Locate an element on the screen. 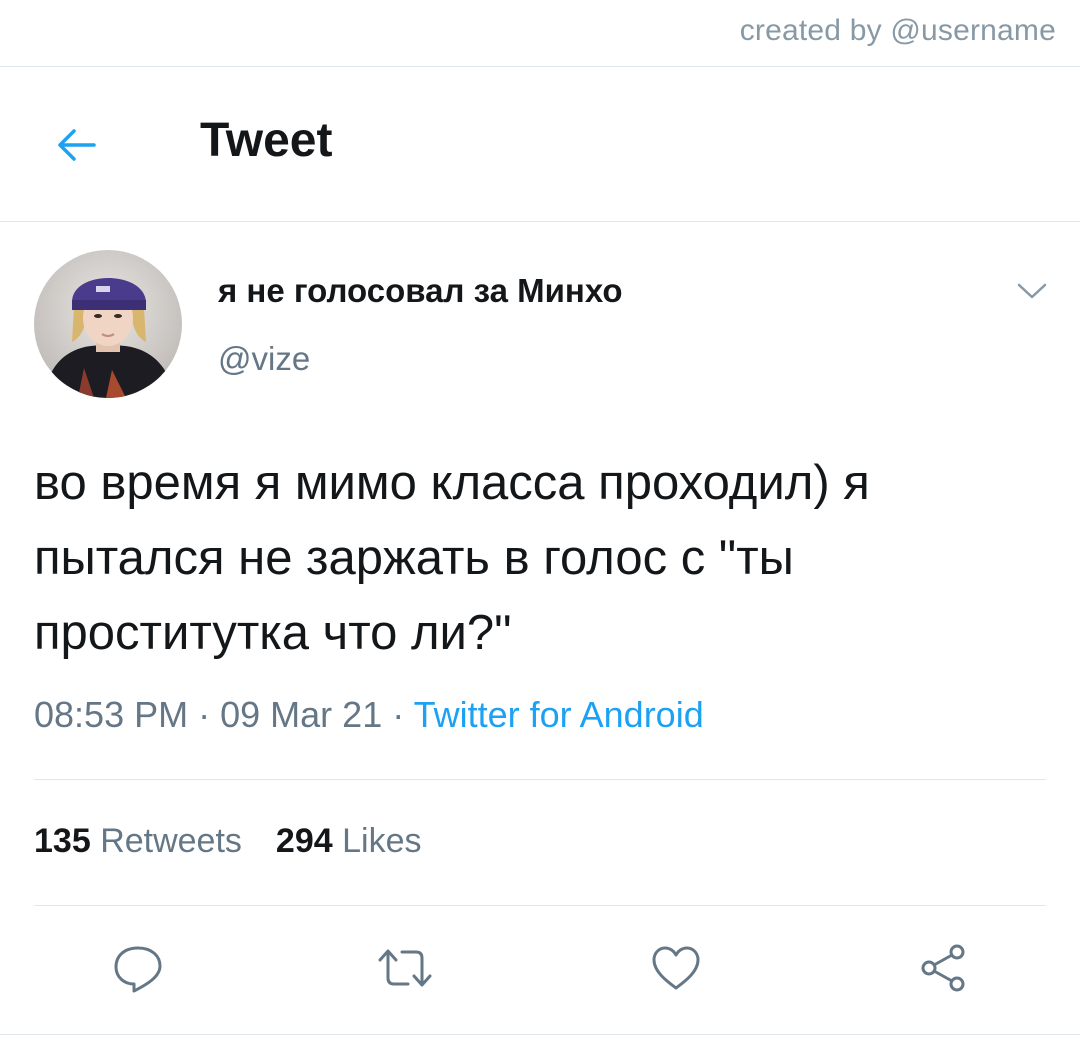 The height and width of the screenshot is (1054, 1080). chevron-down-icon is located at coordinates (1032, 293).